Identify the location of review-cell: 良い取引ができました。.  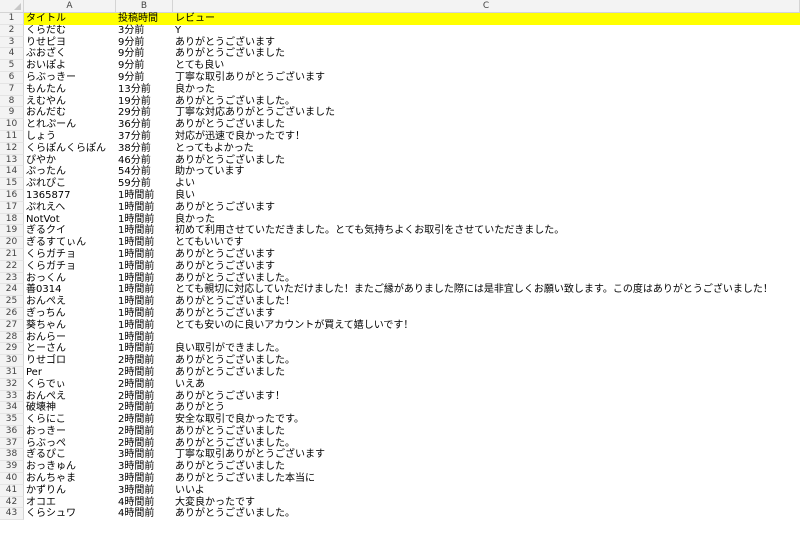
(486, 349).